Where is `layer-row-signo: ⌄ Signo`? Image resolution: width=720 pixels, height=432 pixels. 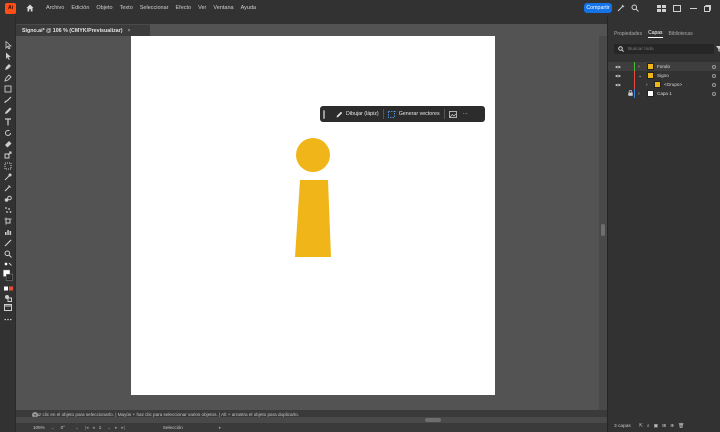 layer-row-signo: ⌄ Signo is located at coordinates (664, 75).